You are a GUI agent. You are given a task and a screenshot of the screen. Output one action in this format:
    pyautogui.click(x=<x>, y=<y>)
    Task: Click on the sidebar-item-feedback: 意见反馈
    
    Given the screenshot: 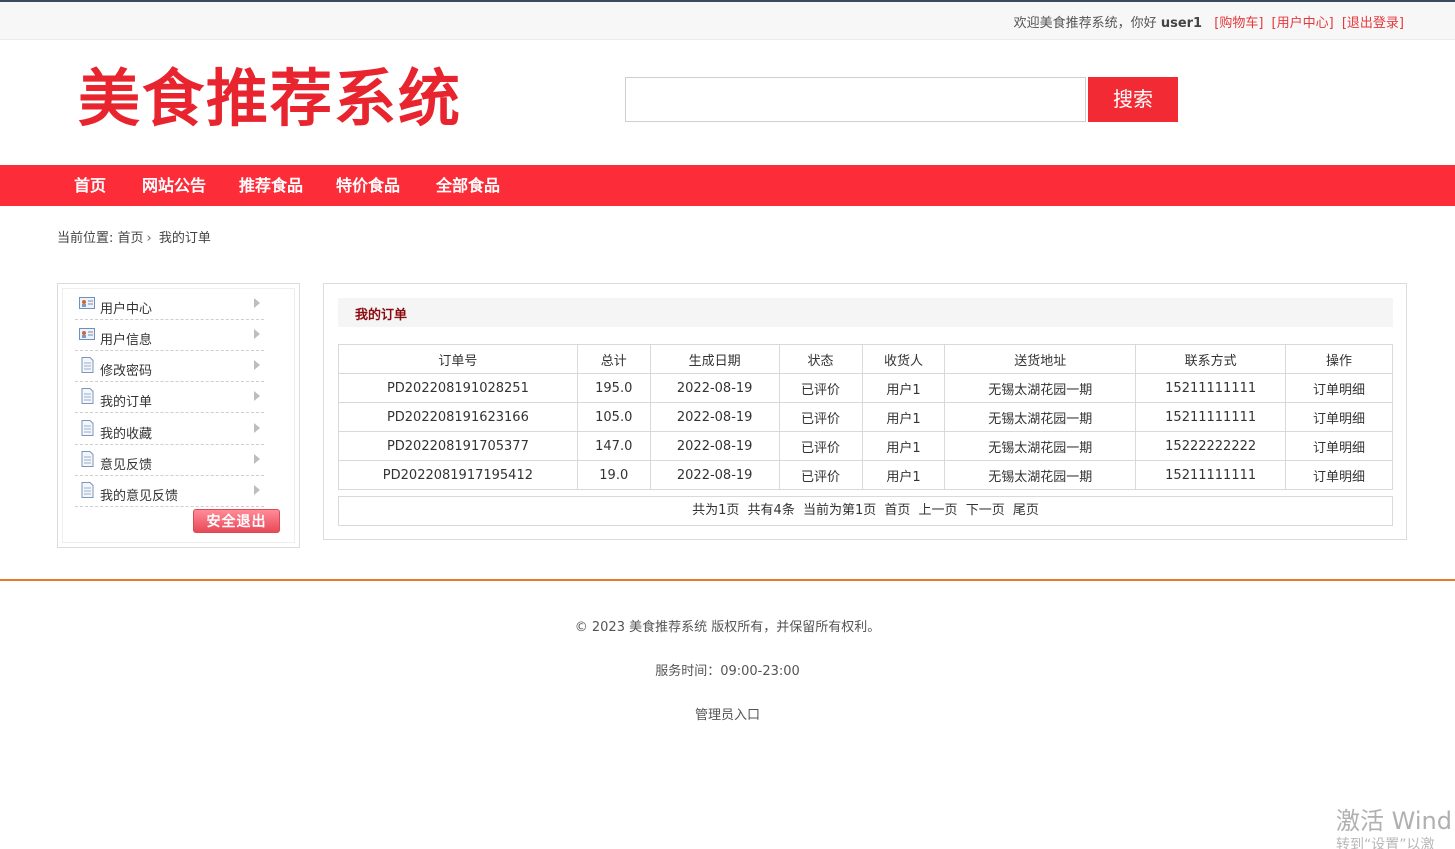 What is the action you would take?
    pyautogui.click(x=169, y=460)
    